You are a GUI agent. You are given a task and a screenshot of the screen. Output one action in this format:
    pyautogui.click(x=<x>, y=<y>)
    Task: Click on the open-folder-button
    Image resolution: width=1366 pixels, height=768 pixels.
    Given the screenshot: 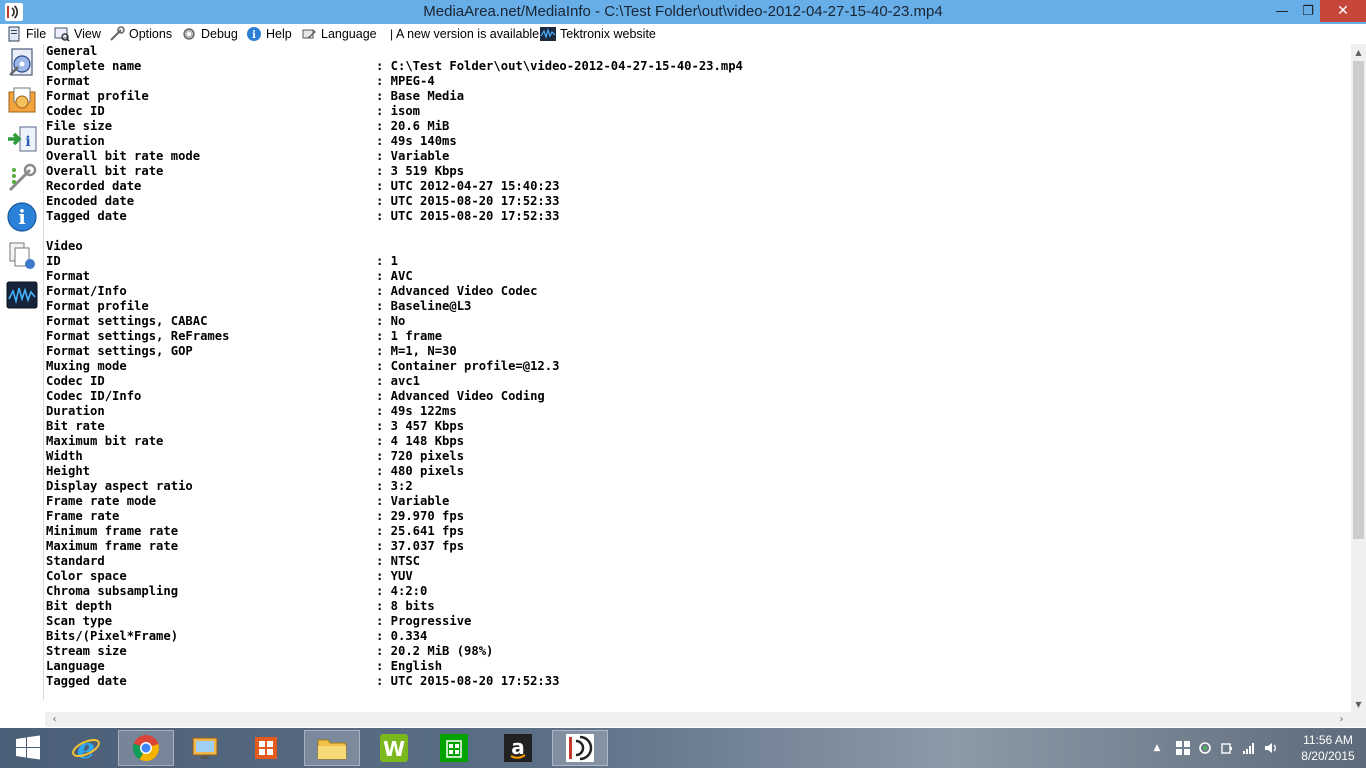 What is the action you would take?
    pyautogui.click(x=22, y=100)
    